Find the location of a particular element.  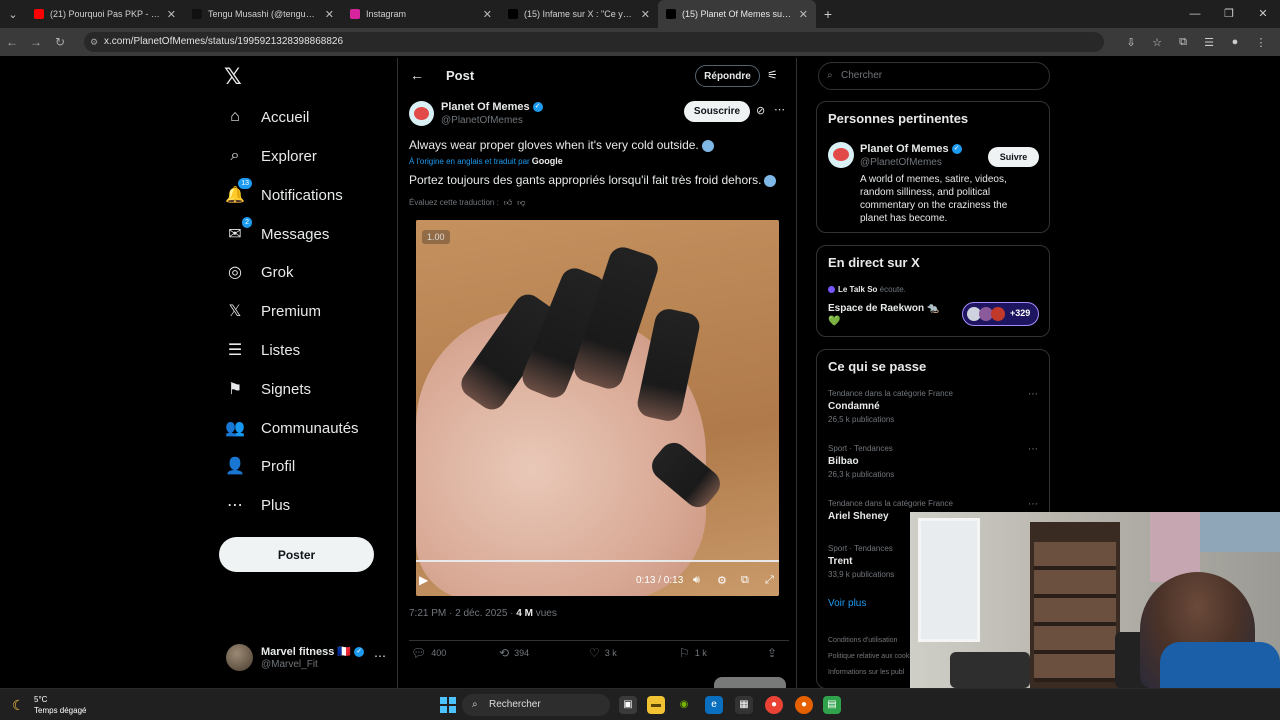

footer-link: Informations sur les publ is located at coordinates (873, 673).